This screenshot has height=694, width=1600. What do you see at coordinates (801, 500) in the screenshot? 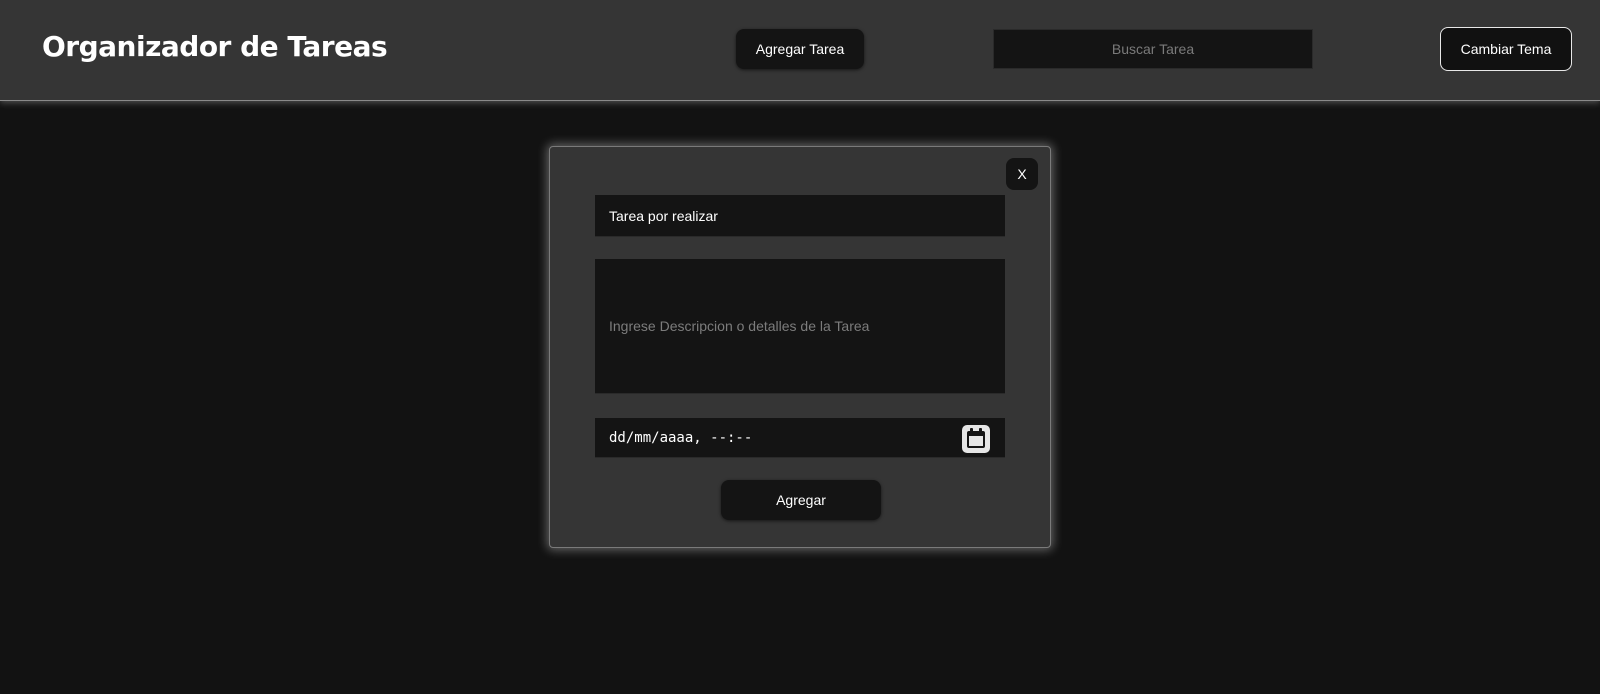
I see `submit-task-button: Agregar` at bounding box center [801, 500].